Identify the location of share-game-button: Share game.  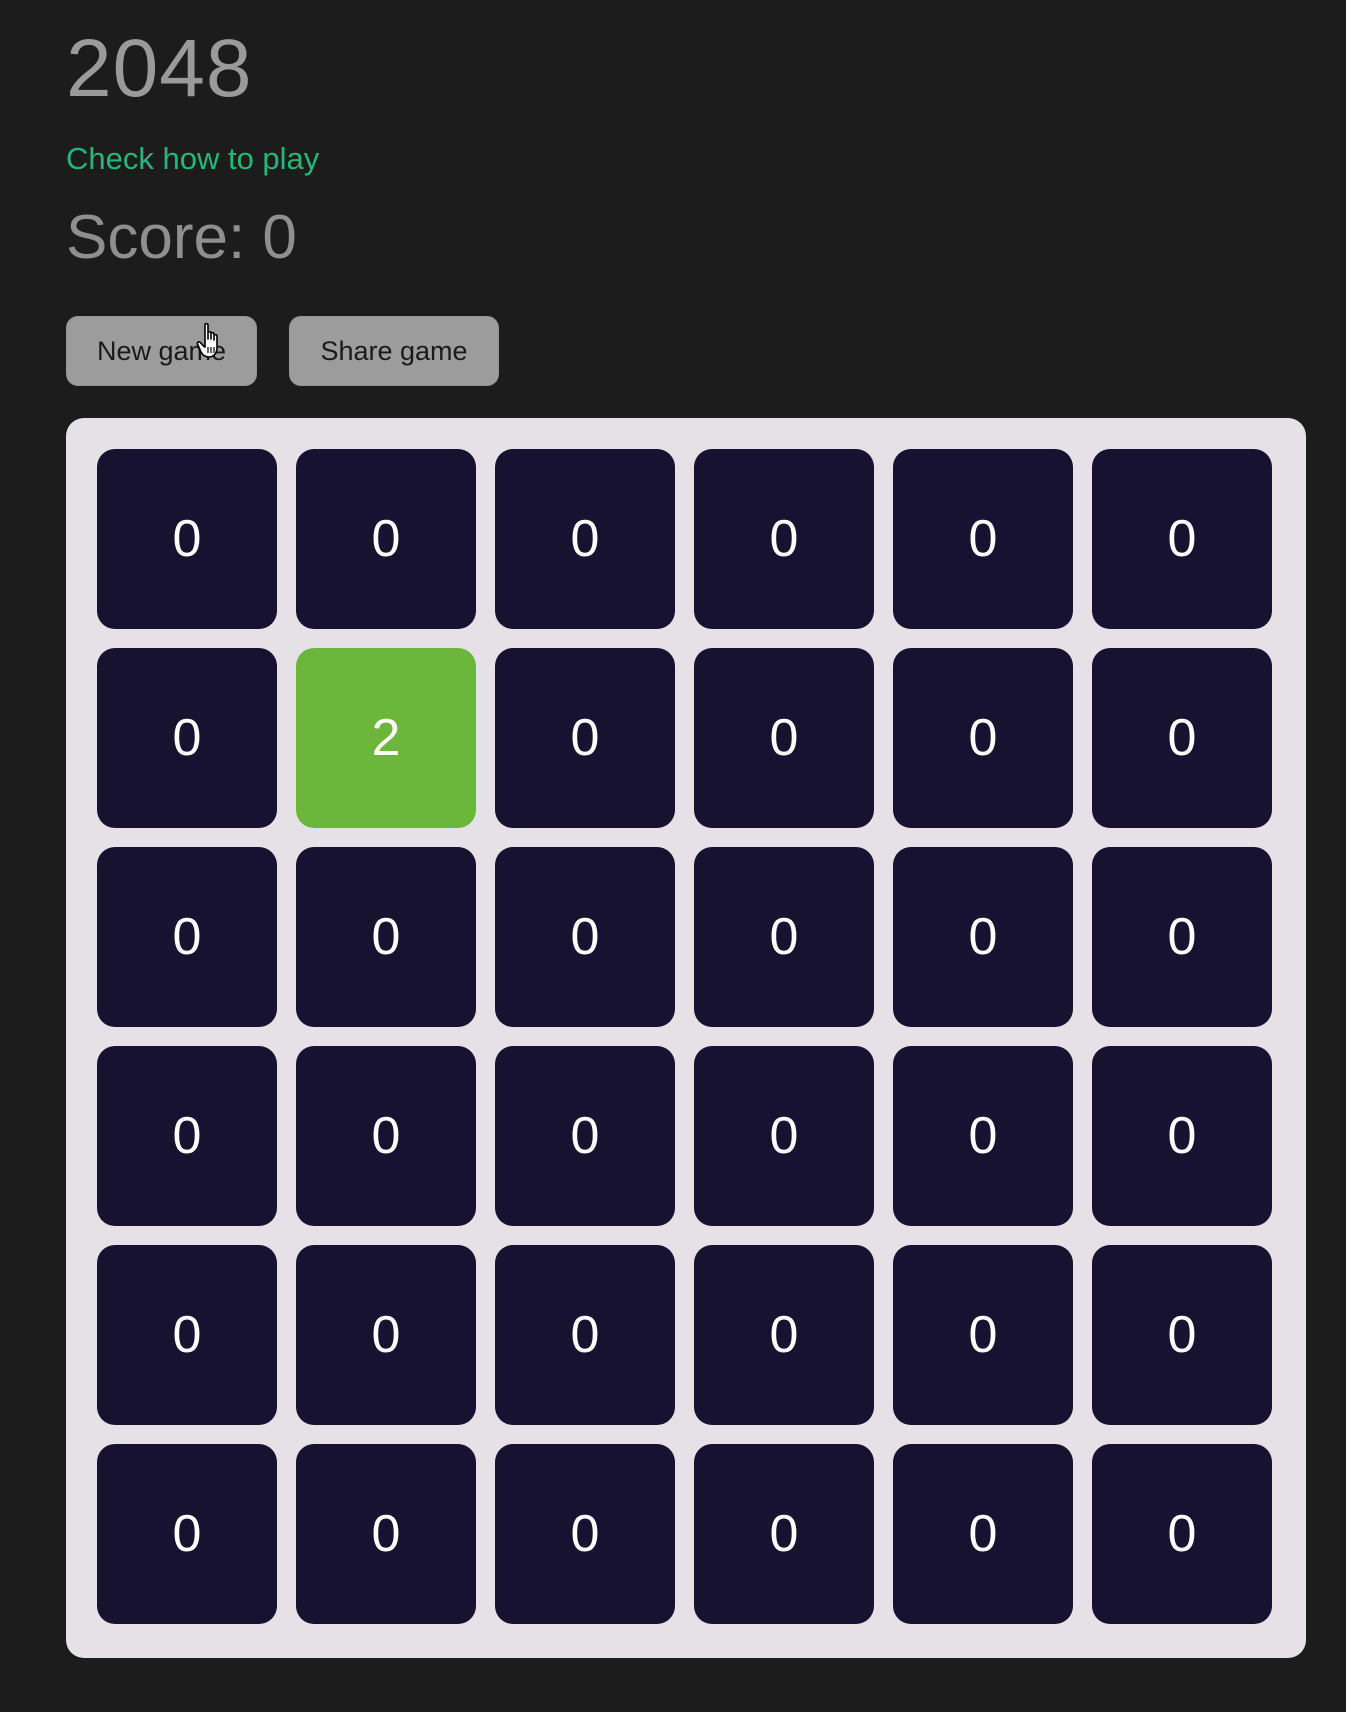
(394, 351).